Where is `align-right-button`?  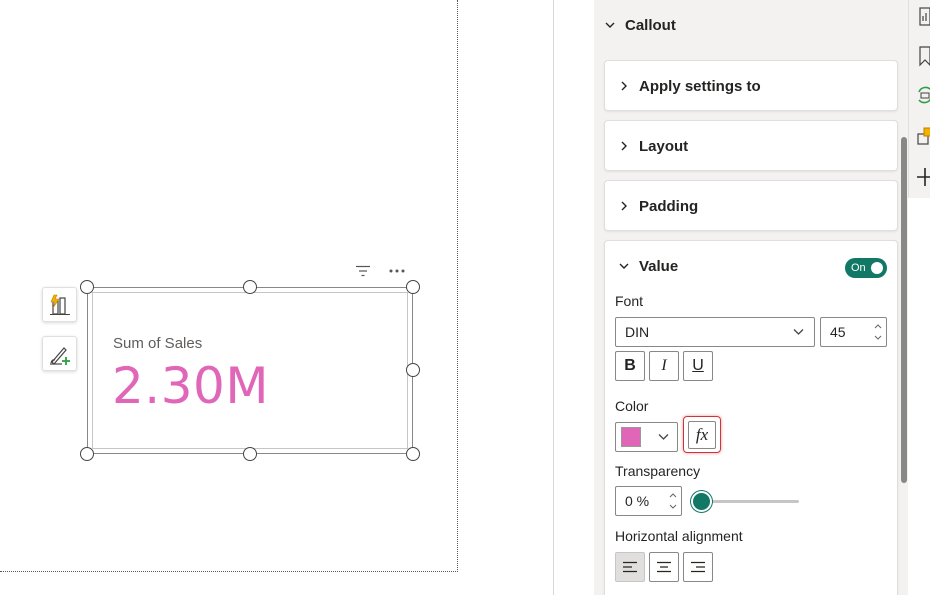 align-right-button is located at coordinates (698, 567).